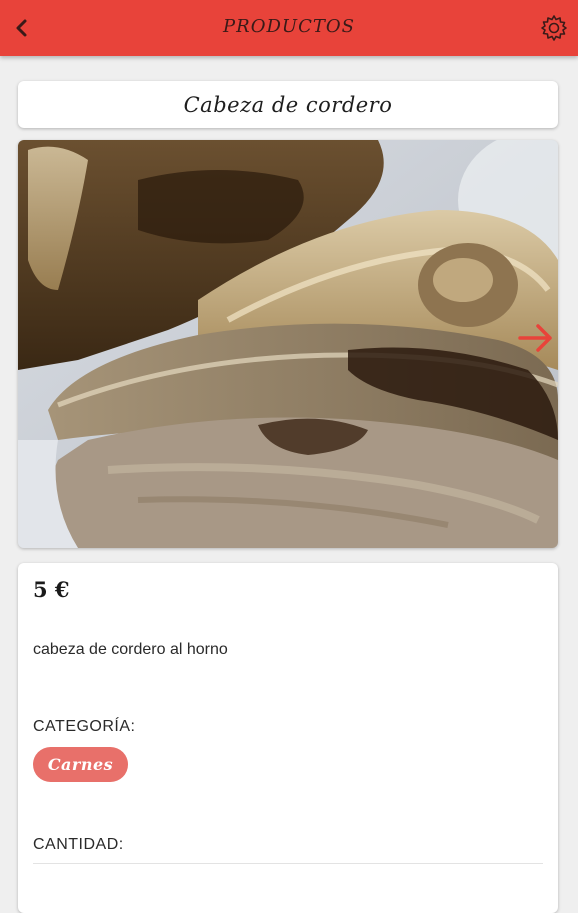 This screenshot has height=913, width=578. I want to click on page-title: PRODUCTOS, so click(289, 26).